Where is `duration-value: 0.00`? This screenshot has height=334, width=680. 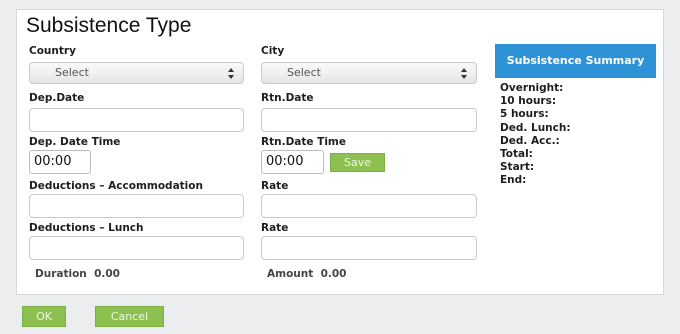 duration-value: 0.00 is located at coordinates (107, 274).